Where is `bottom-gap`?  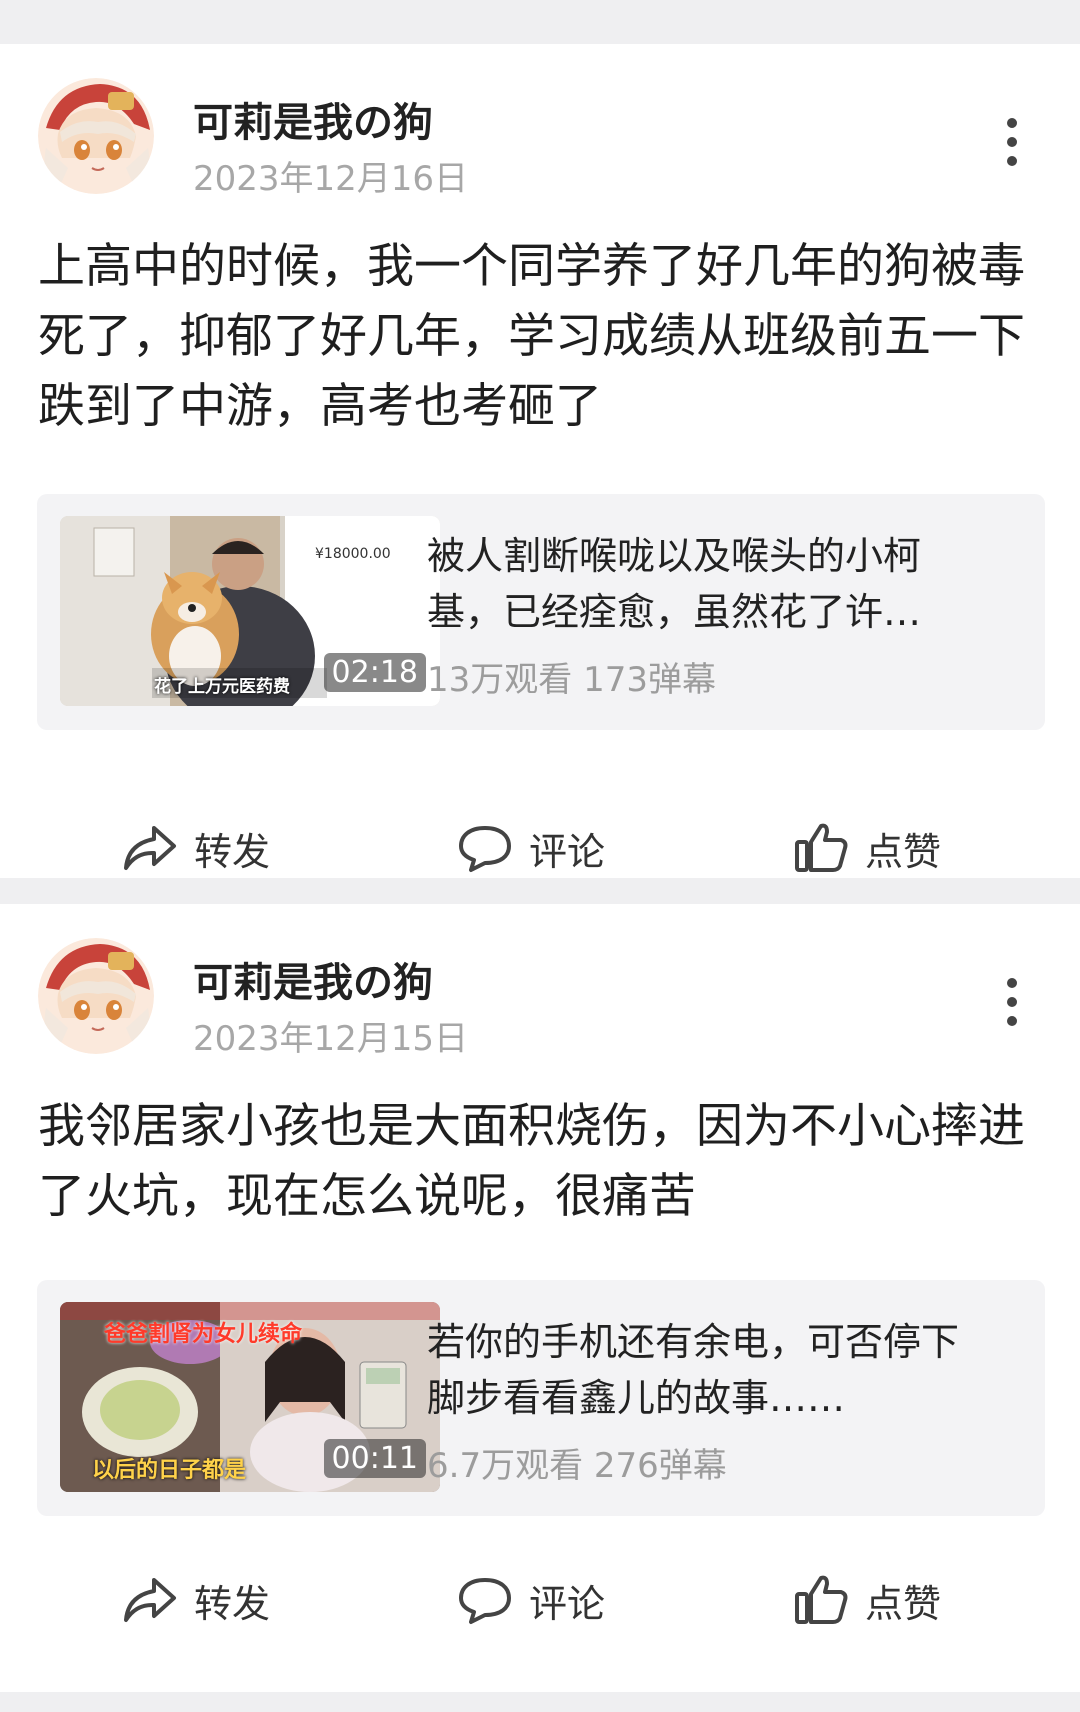
bottom-gap is located at coordinates (540, 1702).